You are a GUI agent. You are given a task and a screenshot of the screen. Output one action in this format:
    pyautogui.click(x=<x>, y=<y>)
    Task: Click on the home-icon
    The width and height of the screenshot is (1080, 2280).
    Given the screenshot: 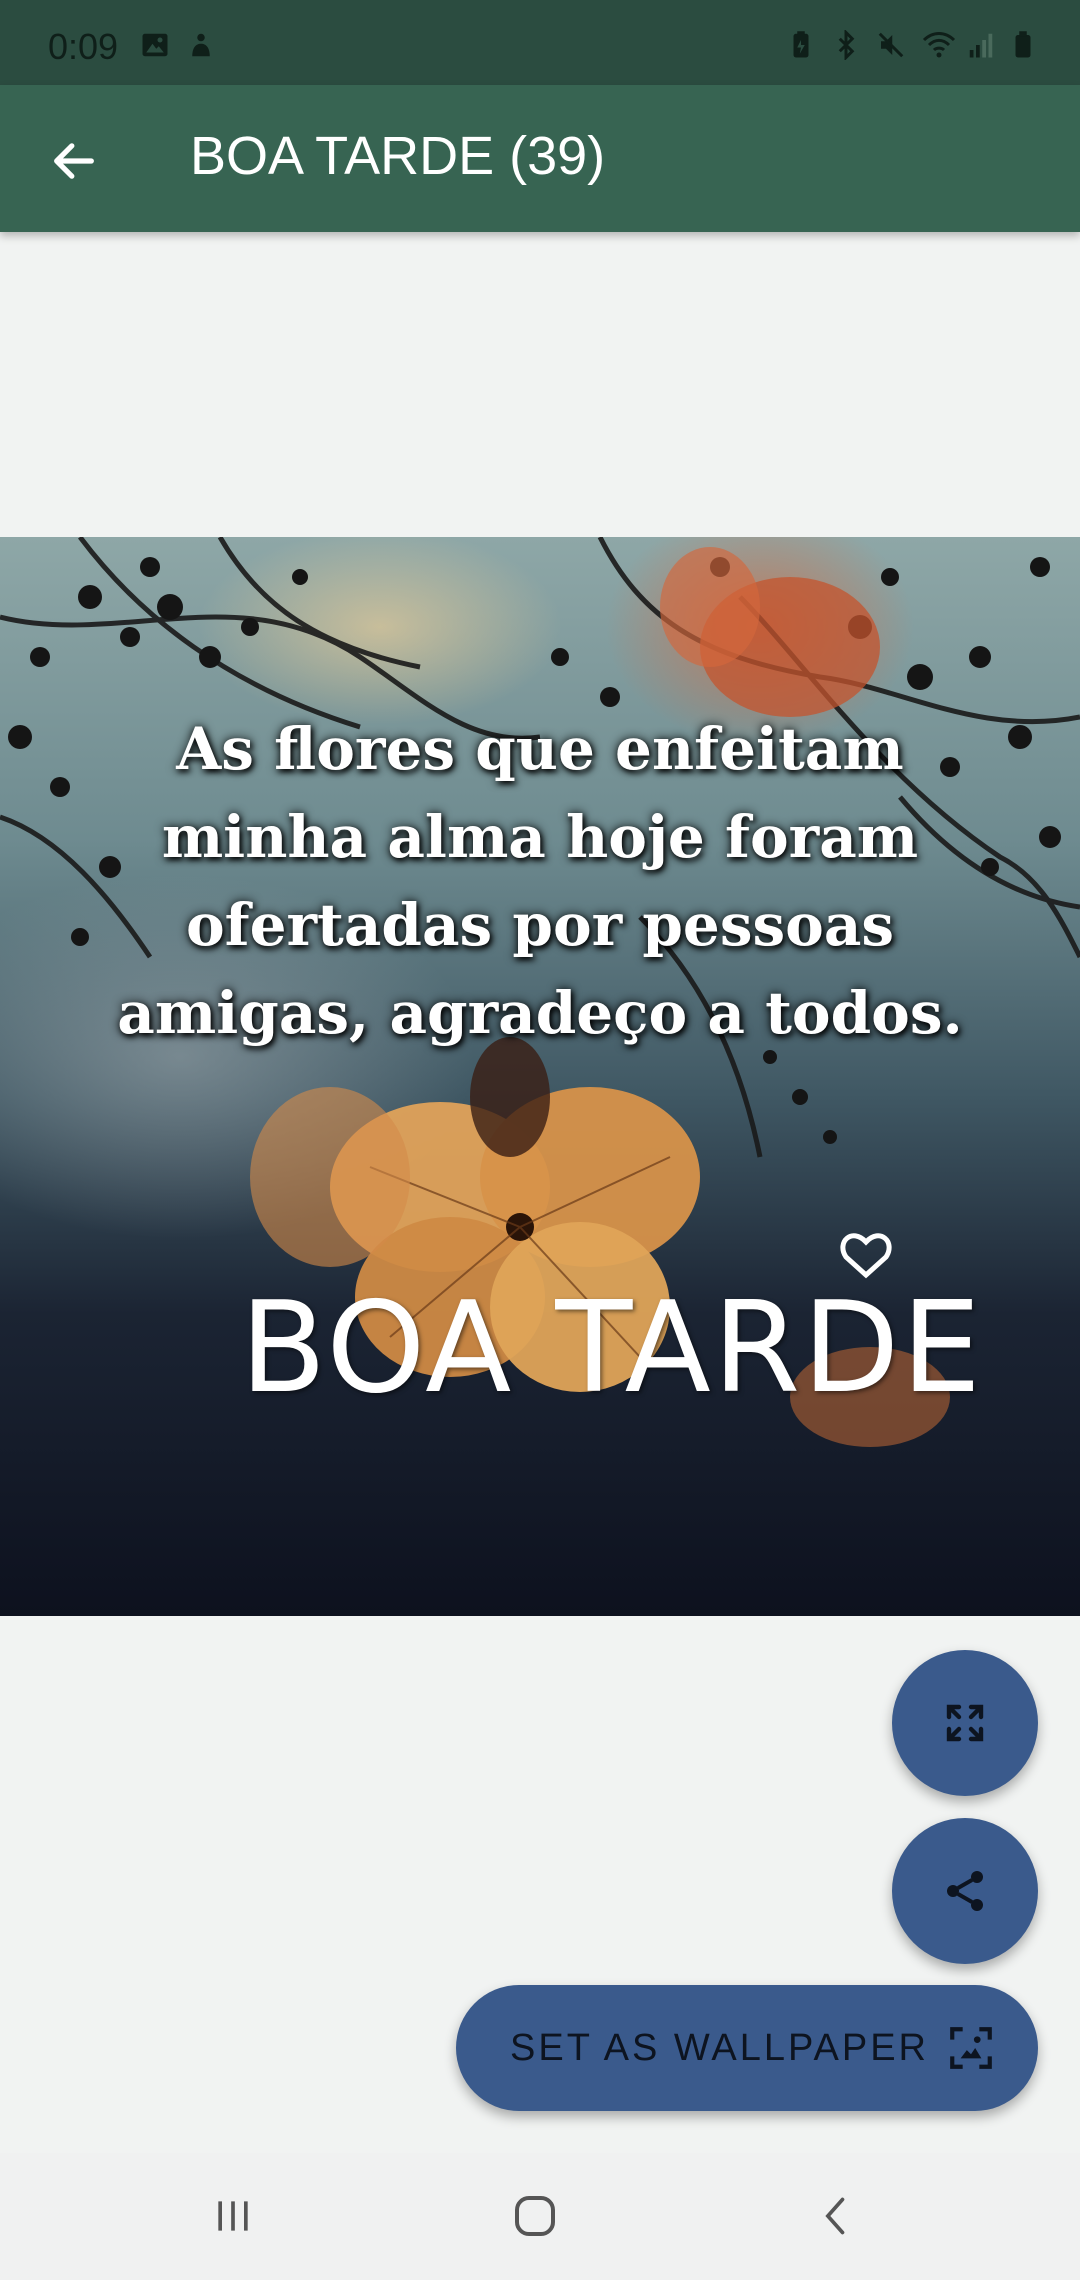 What is the action you would take?
    pyautogui.click(x=535, y=2216)
    